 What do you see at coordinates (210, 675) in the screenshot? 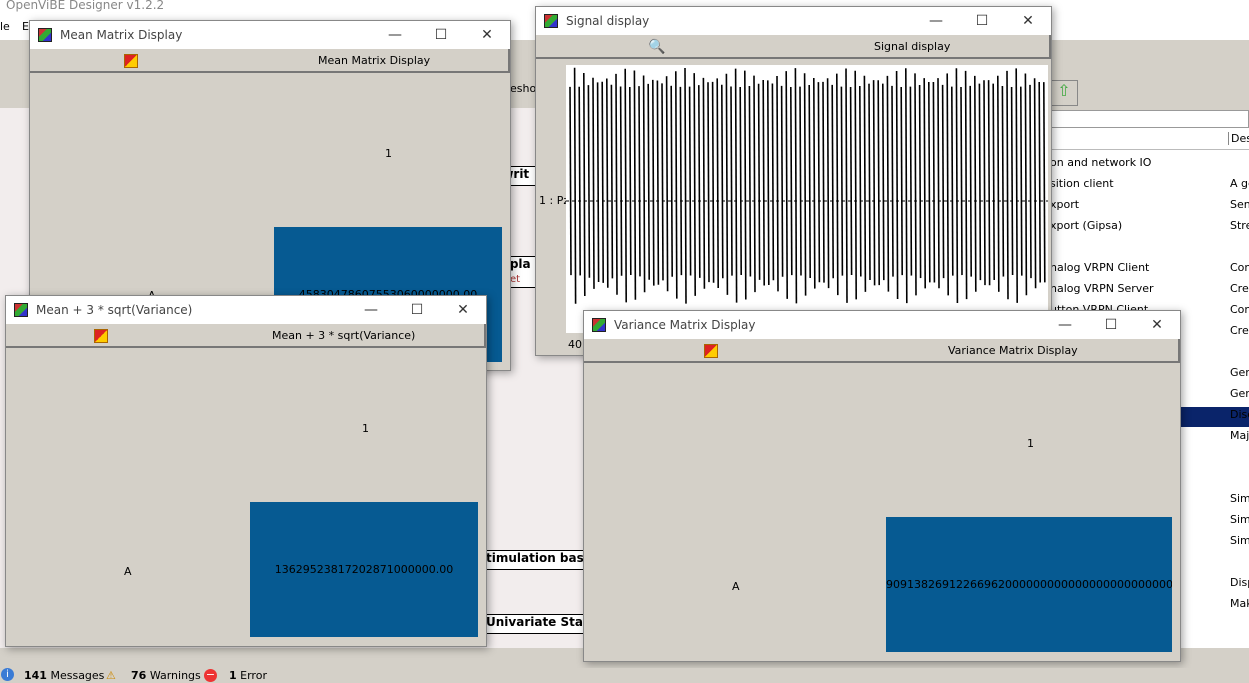
I see `error-icon: −` at bounding box center [210, 675].